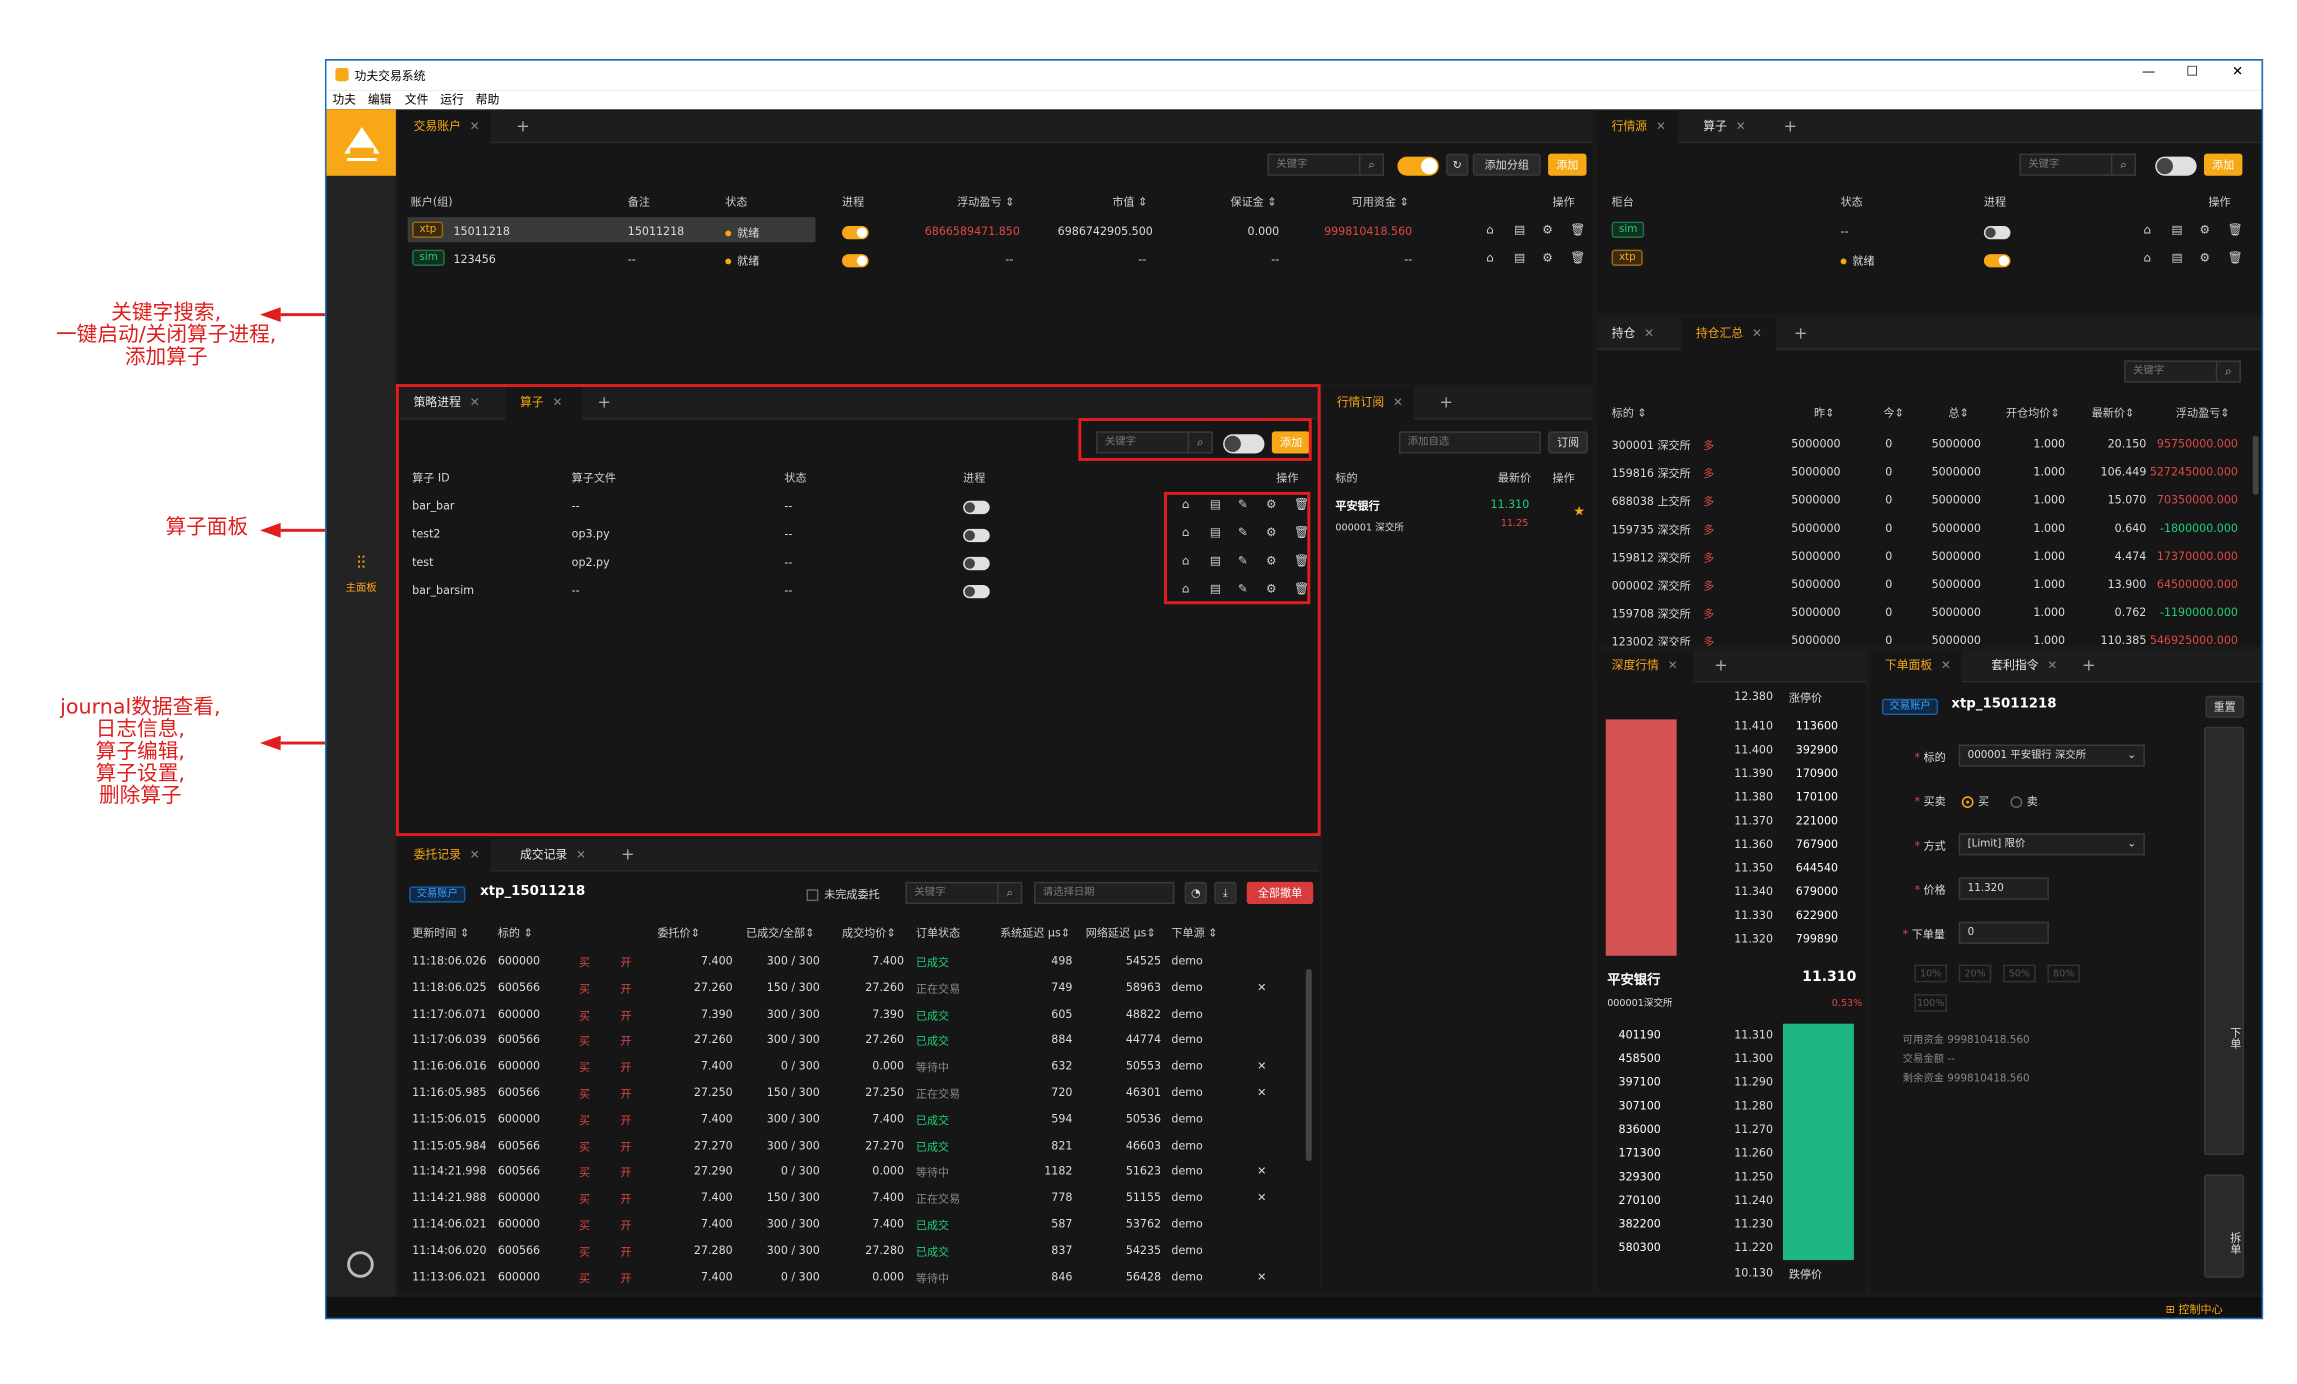 Image resolution: width=2297 pixels, height=1384 pixels. Describe the element at coordinates (1368, 403) in the screenshot. I see `tab-market-subscribe: 行情订阅 ✕` at that location.